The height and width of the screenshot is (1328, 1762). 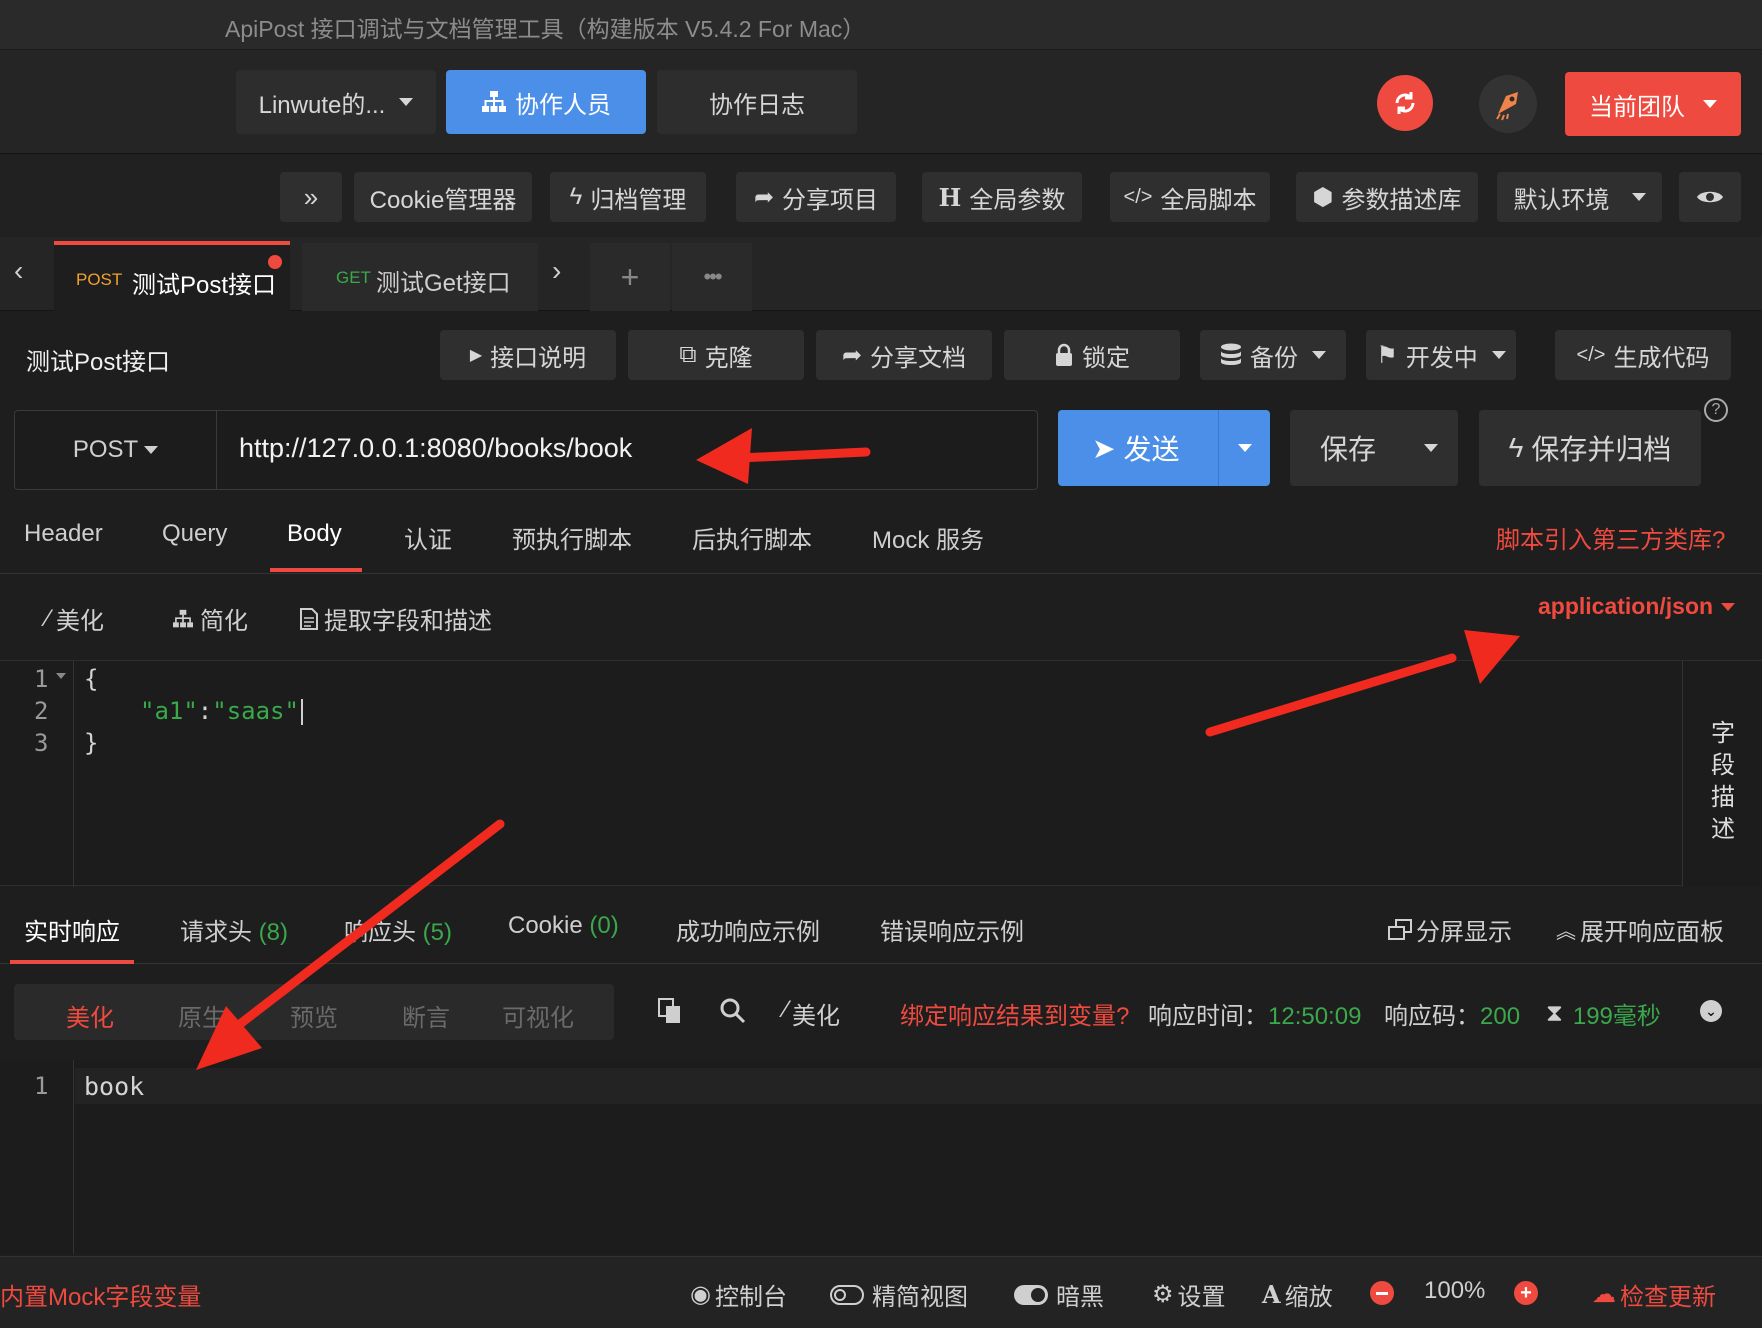 I want to click on flag-icon: ⚑, so click(x=1387, y=355).